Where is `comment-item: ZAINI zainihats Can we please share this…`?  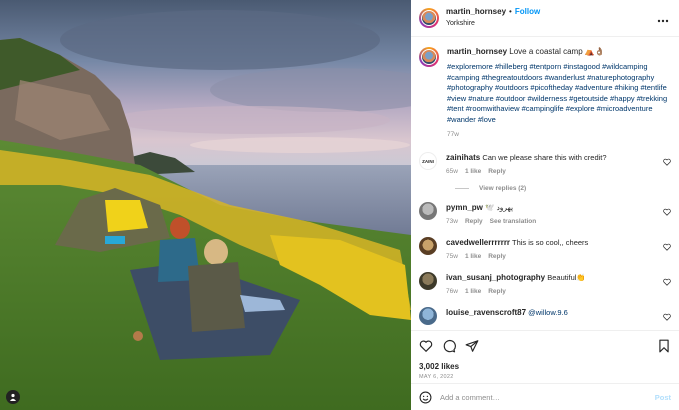 comment-item: ZAINI zainihats Can we please share this… is located at coordinates (545, 164).